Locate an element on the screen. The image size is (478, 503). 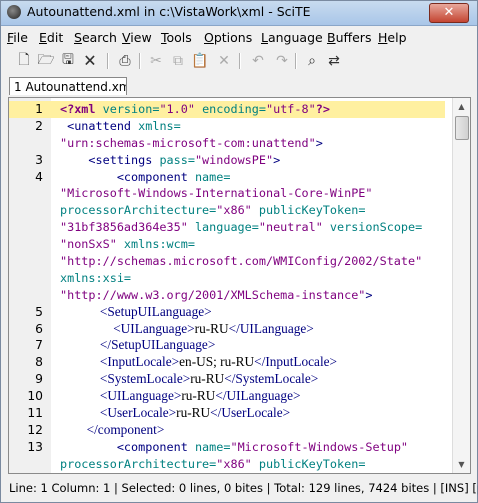
menu-search: Search is located at coordinates (95, 37).